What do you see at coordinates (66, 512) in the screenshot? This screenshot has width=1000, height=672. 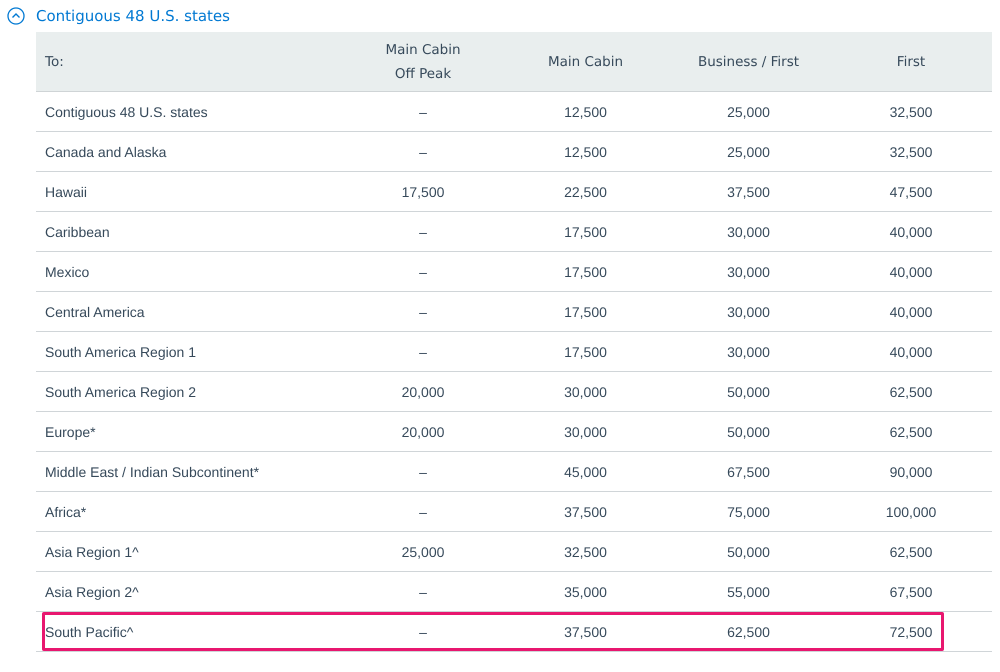 I see `table-cell-text: Africa*` at bounding box center [66, 512].